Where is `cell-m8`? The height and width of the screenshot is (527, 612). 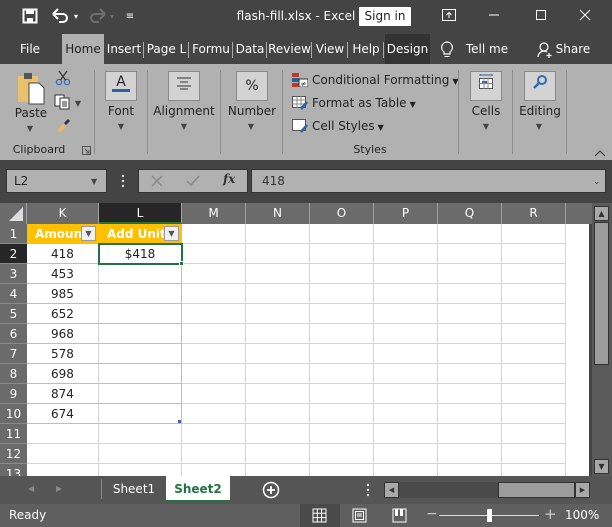 cell-m8 is located at coordinates (214, 374).